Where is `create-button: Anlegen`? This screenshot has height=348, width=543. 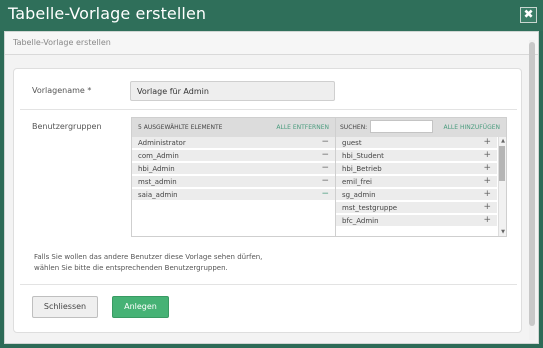
create-button: Anlegen is located at coordinates (140, 307).